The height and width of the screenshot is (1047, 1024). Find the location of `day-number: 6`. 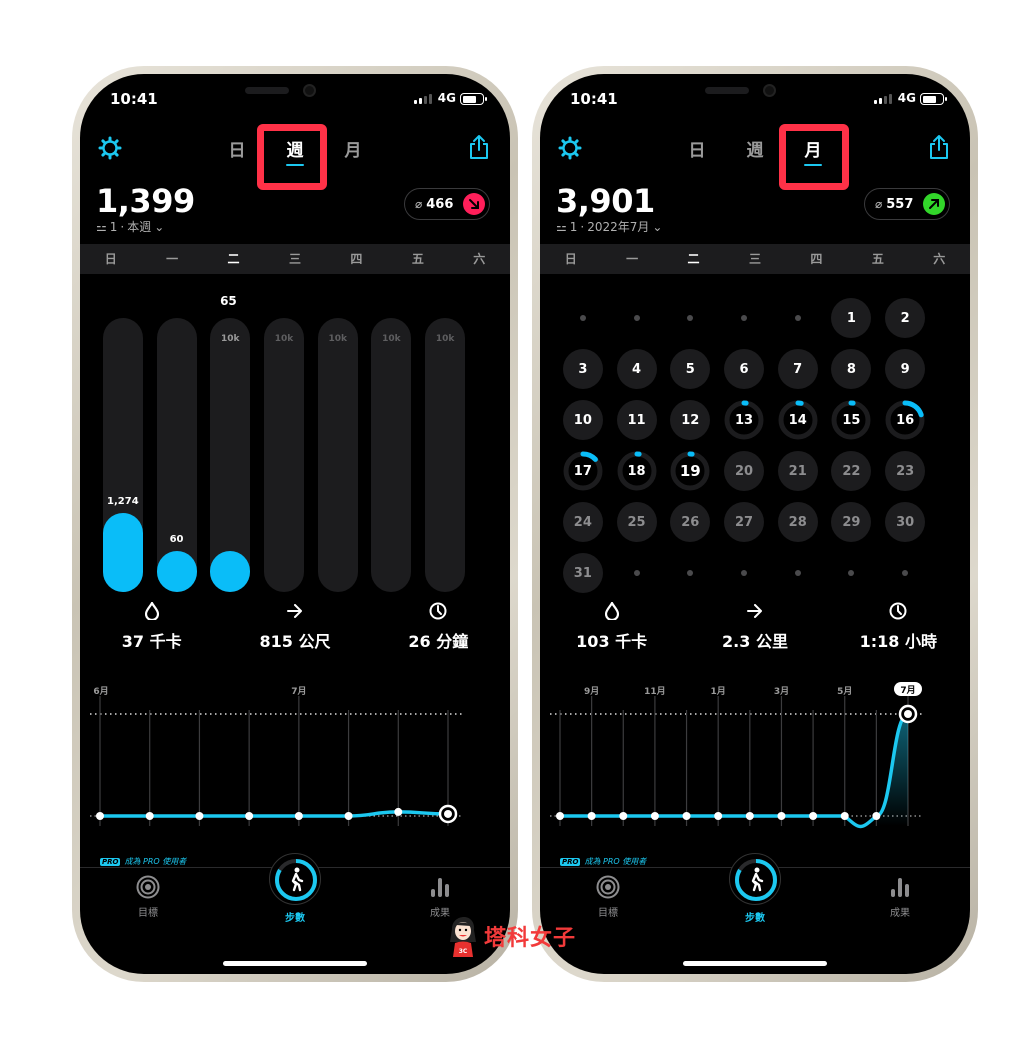

day-number: 6 is located at coordinates (744, 369).